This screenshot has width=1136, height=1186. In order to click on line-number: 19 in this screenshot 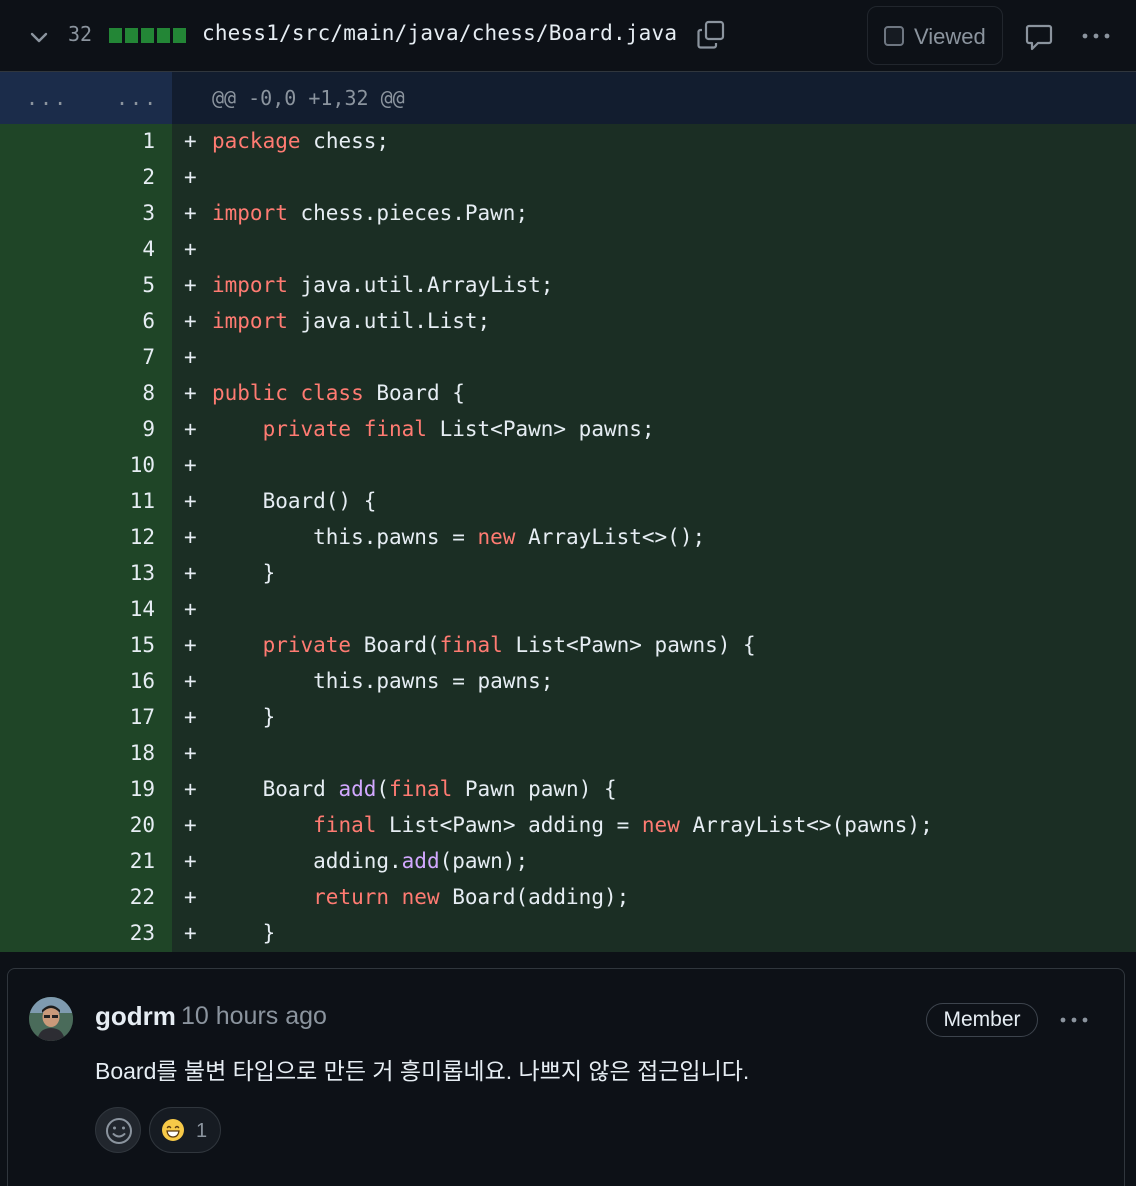, I will do `click(107, 789)`.